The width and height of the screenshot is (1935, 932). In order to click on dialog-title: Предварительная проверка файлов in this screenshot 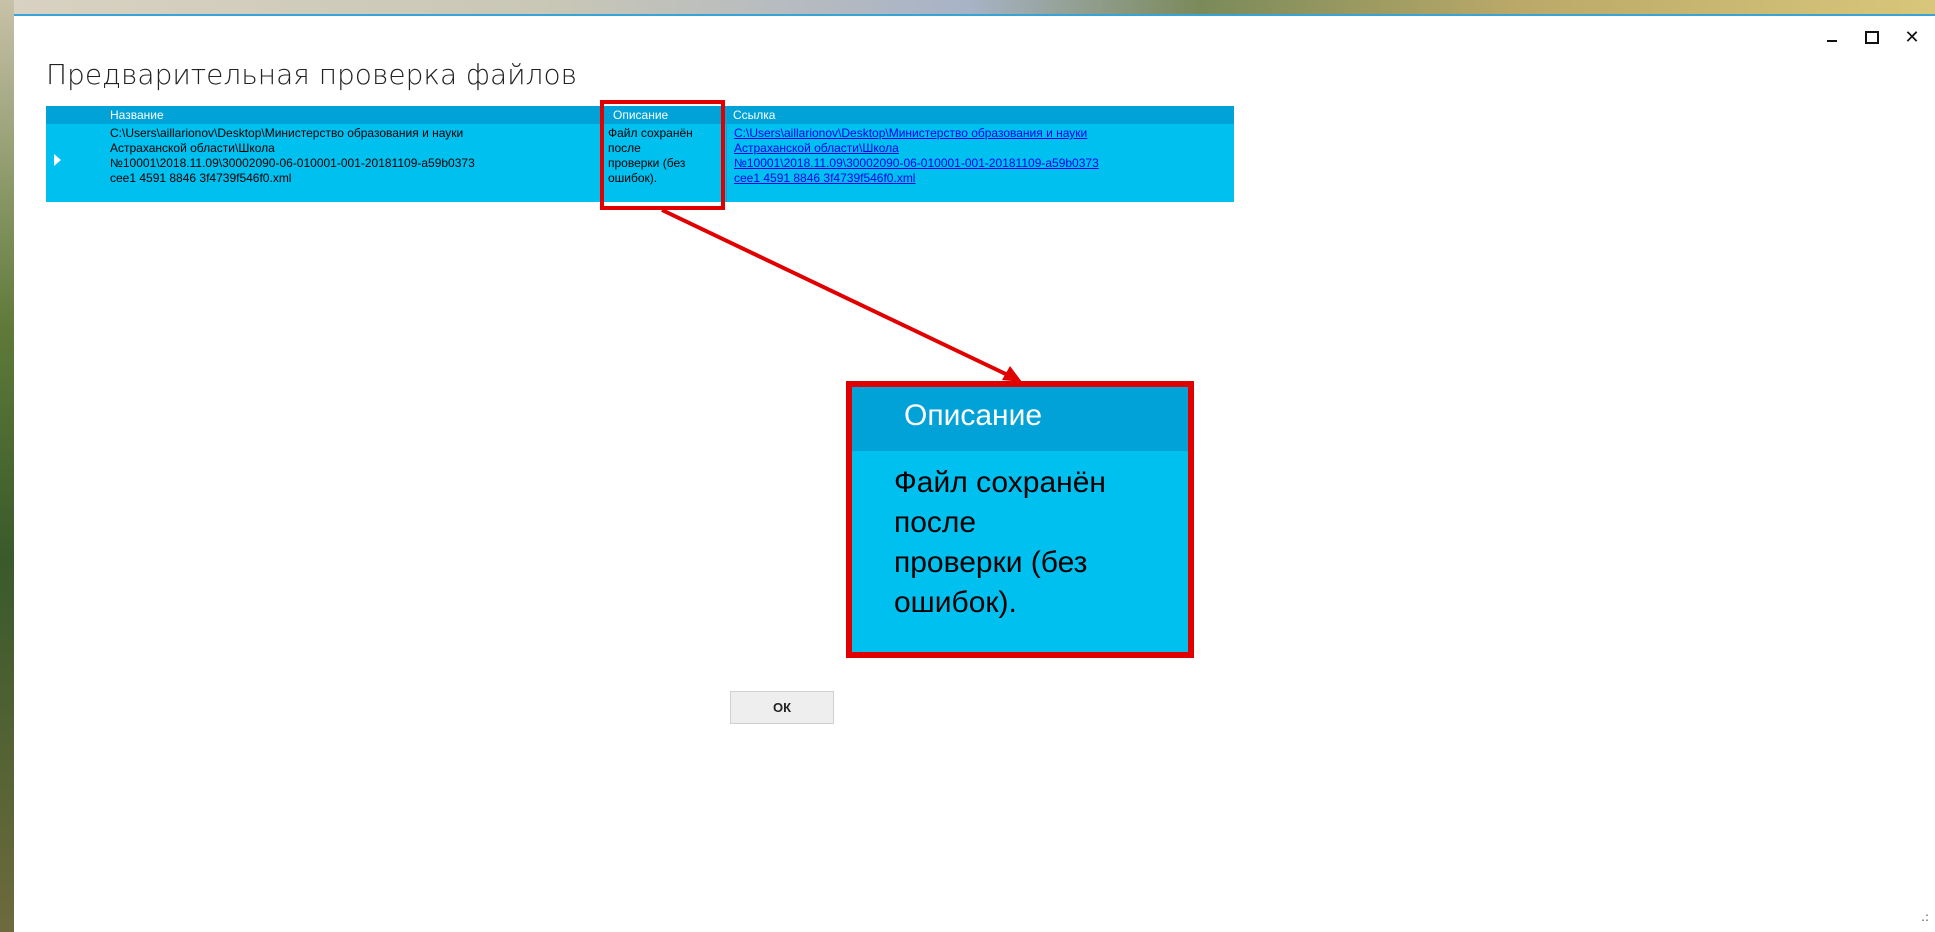, I will do `click(311, 74)`.